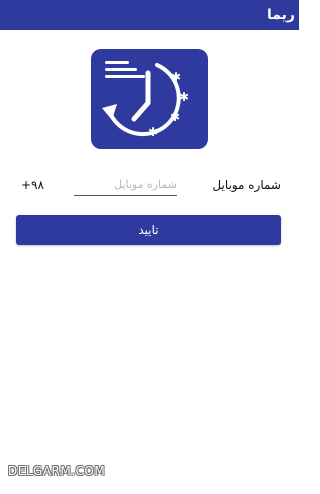  I want to click on mobile-number-input, so click(125, 184).